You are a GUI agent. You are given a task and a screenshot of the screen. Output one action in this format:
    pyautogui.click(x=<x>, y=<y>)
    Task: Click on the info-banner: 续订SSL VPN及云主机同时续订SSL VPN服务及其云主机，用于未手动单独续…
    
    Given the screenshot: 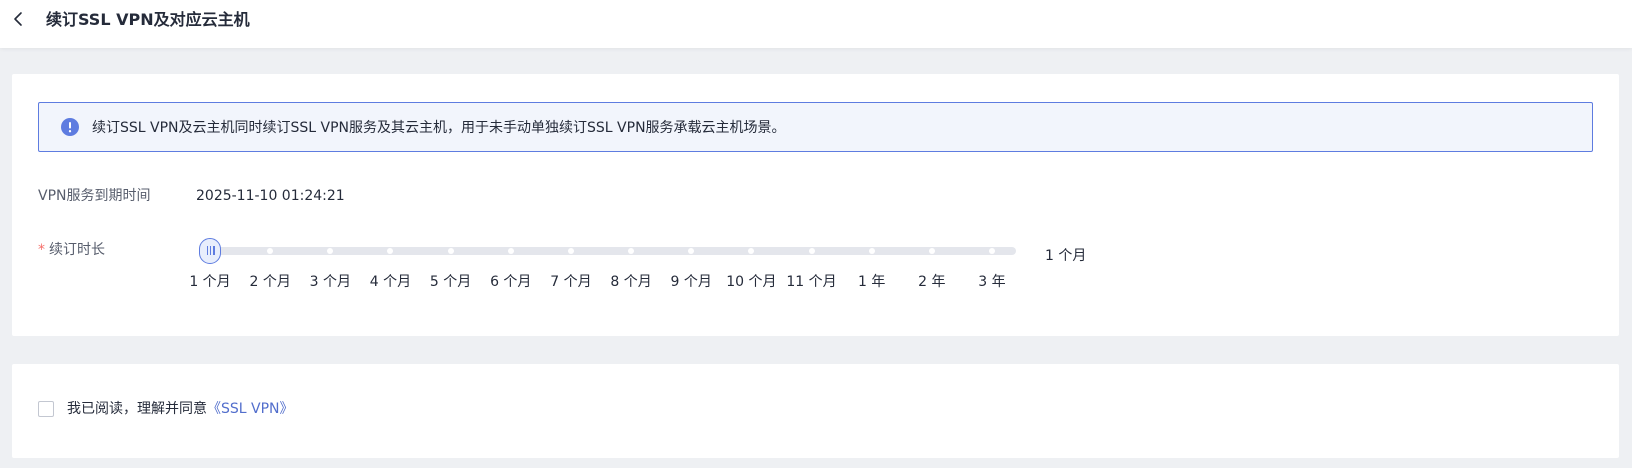 What is the action you would take?
    pyautogui.click(x=815, y=127)
    